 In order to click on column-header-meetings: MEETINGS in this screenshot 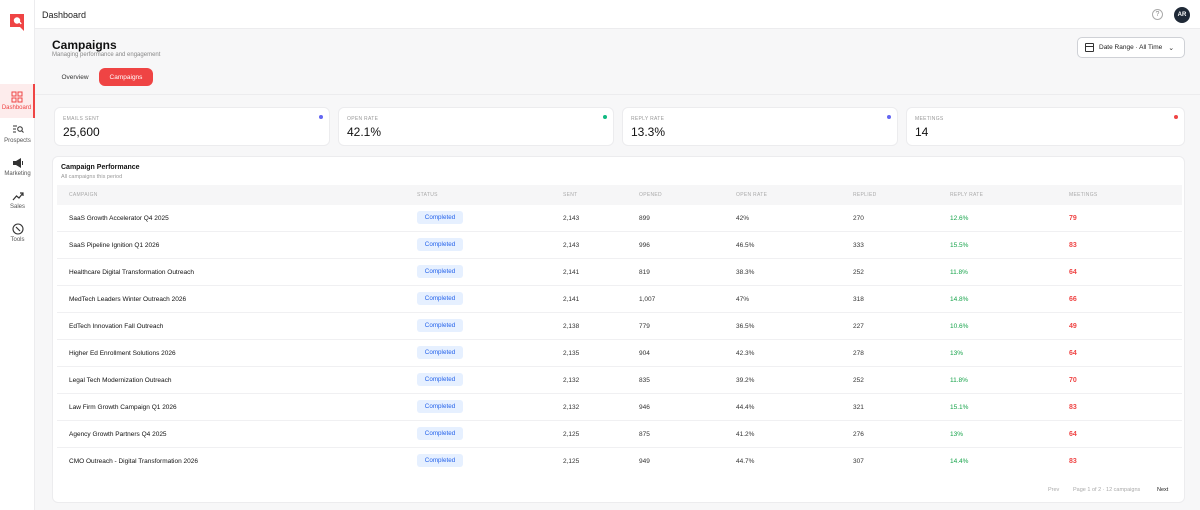, I will do `click(1083, 195)`.